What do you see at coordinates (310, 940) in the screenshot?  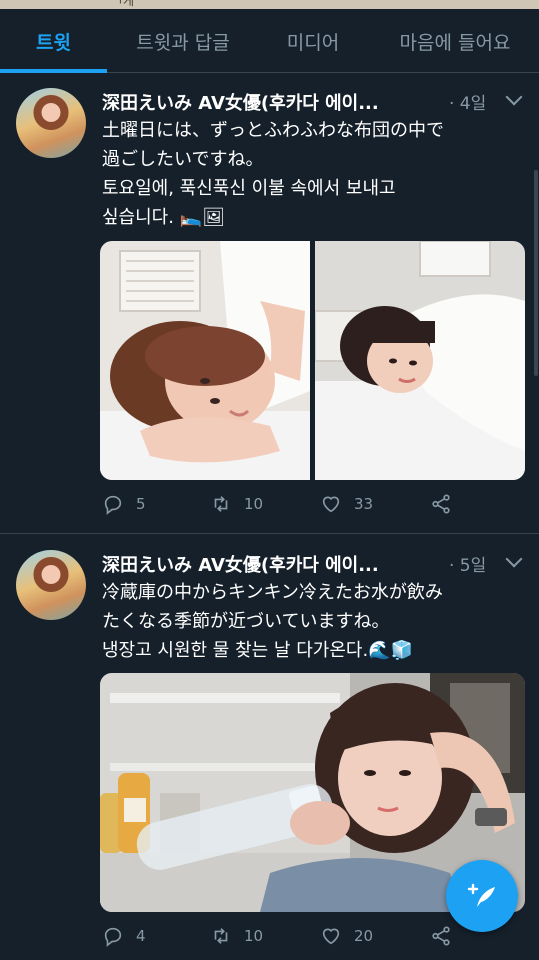 I see `tweet-actions: 4 10 20` at bounding box center [310, 940].